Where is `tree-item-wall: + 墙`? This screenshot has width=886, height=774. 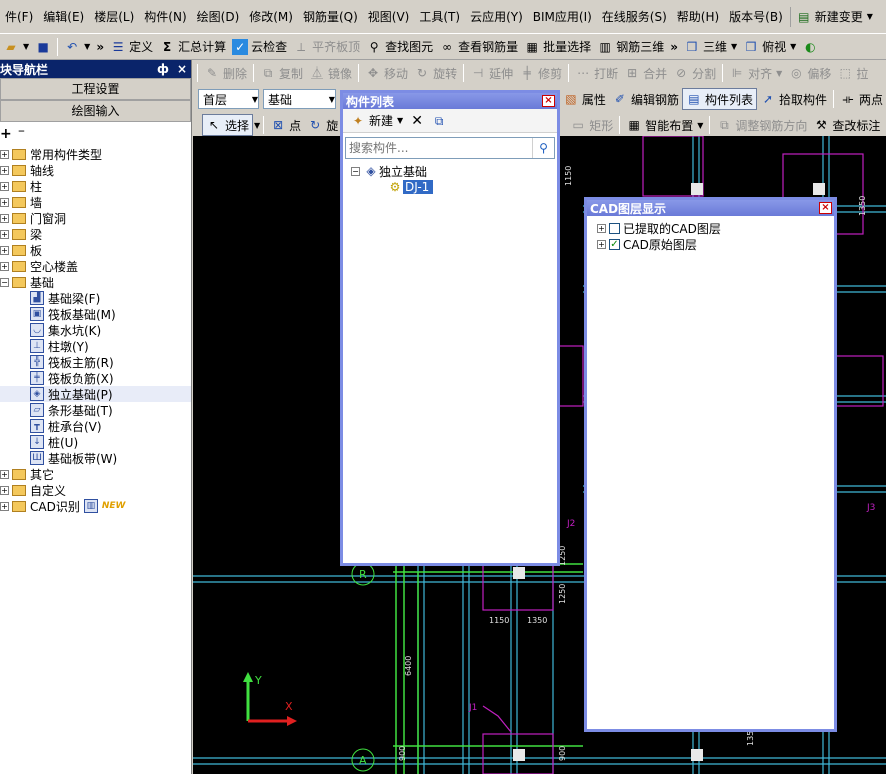
tree-item-wall: + 墙 is located at coordinates (95, 202).